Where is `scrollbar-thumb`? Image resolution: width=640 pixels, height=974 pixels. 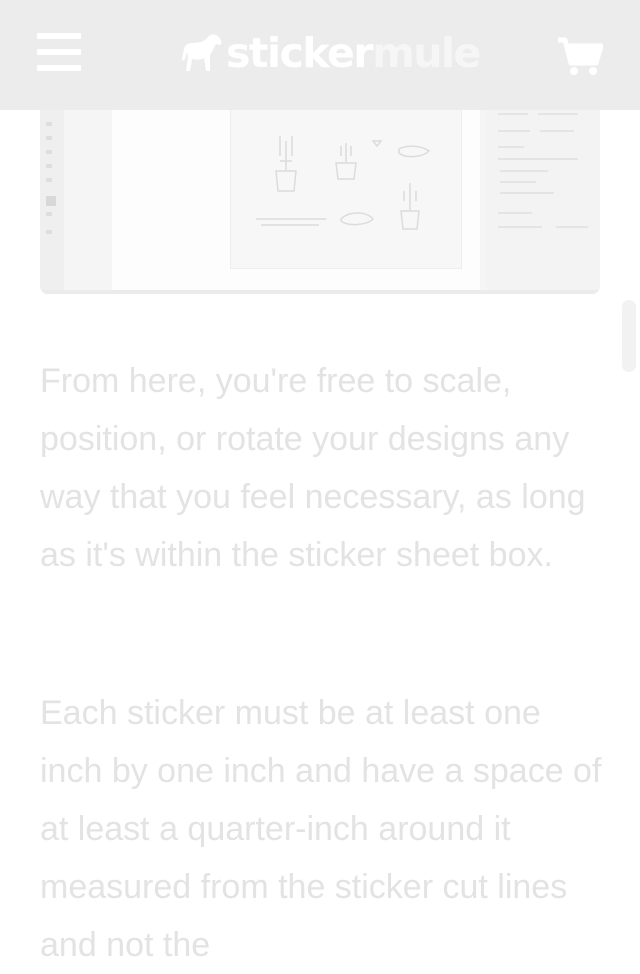 scrollbar-thumb is located at coordinates (629, 336).